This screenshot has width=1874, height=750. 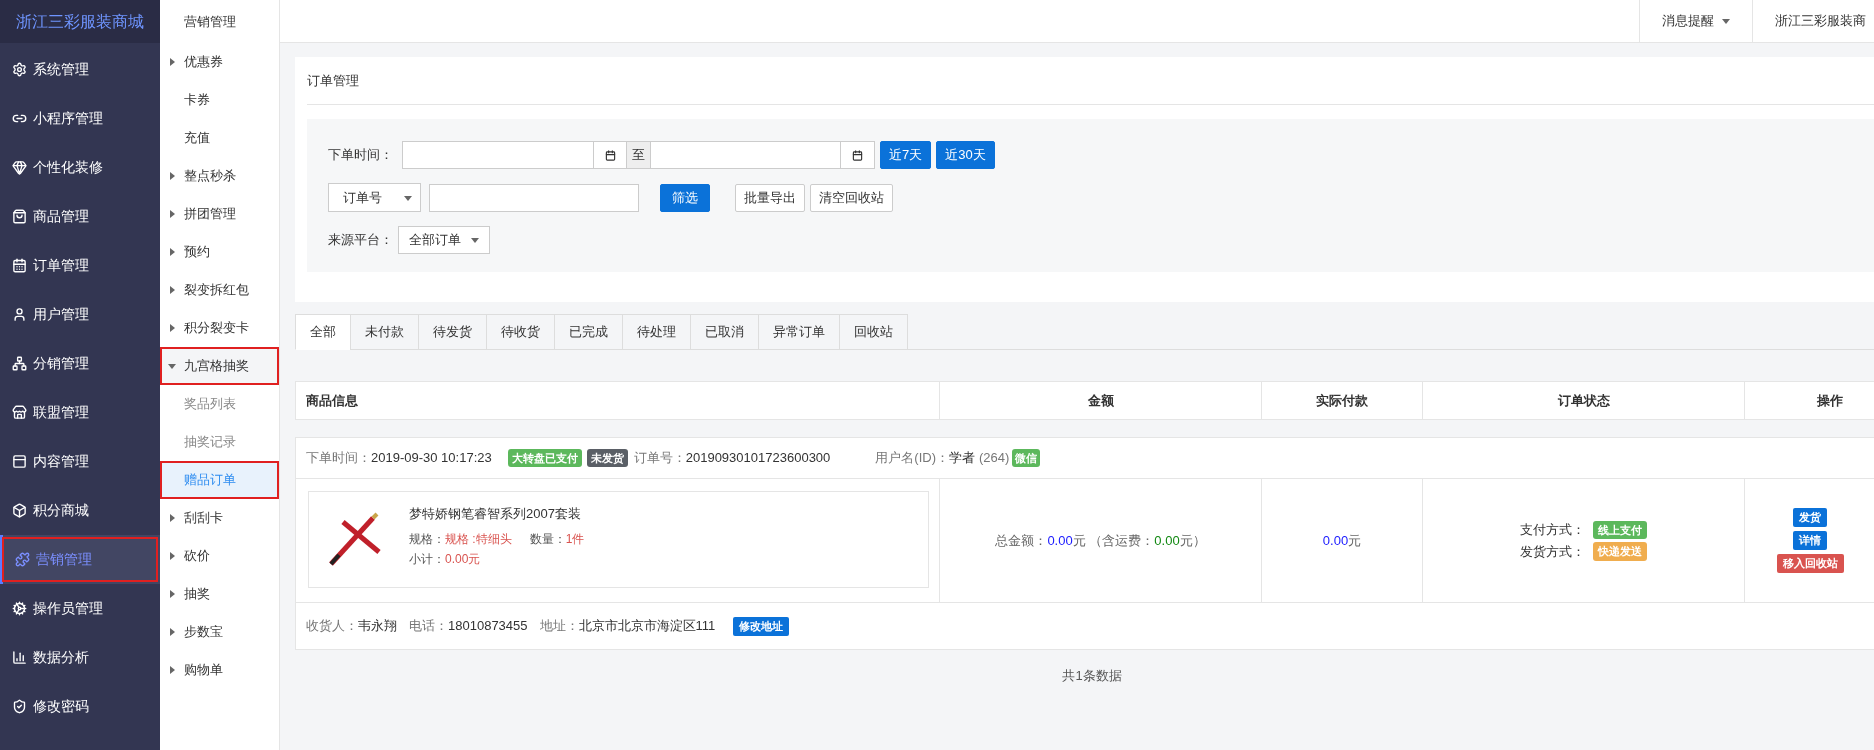 I want to click on search-field, so click(x=534, y=197).